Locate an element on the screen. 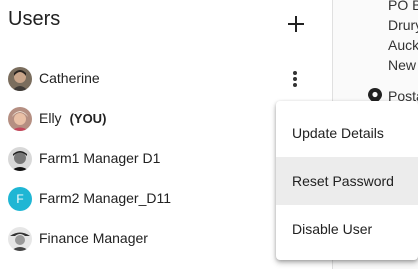 The height and width of the screenshot is (269, 418). user-row-catherine: Catherine is located at coordinates (166, 79).